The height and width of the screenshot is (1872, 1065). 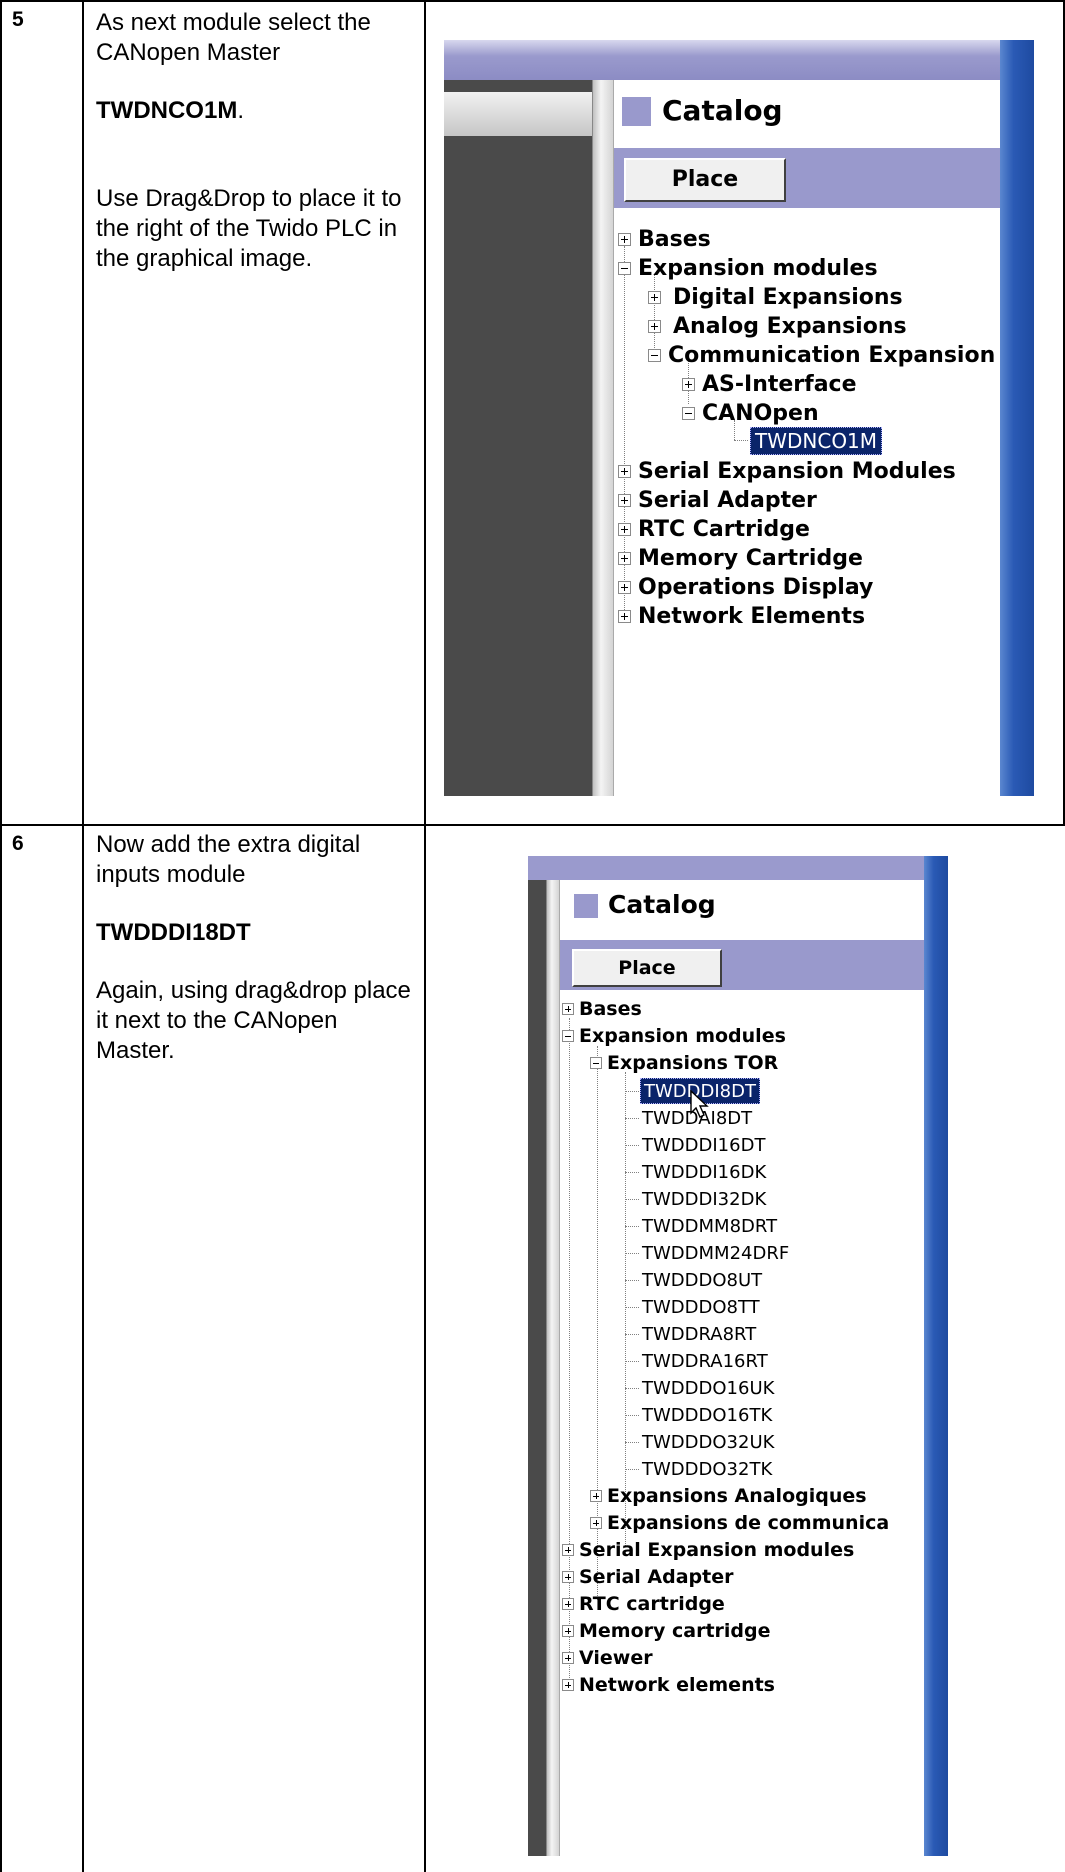 What do you see at coordinates (704, 1199) in the screenshot?
I see `tree-node: TWDDDI32DK` at bounding box center [704, 1199].